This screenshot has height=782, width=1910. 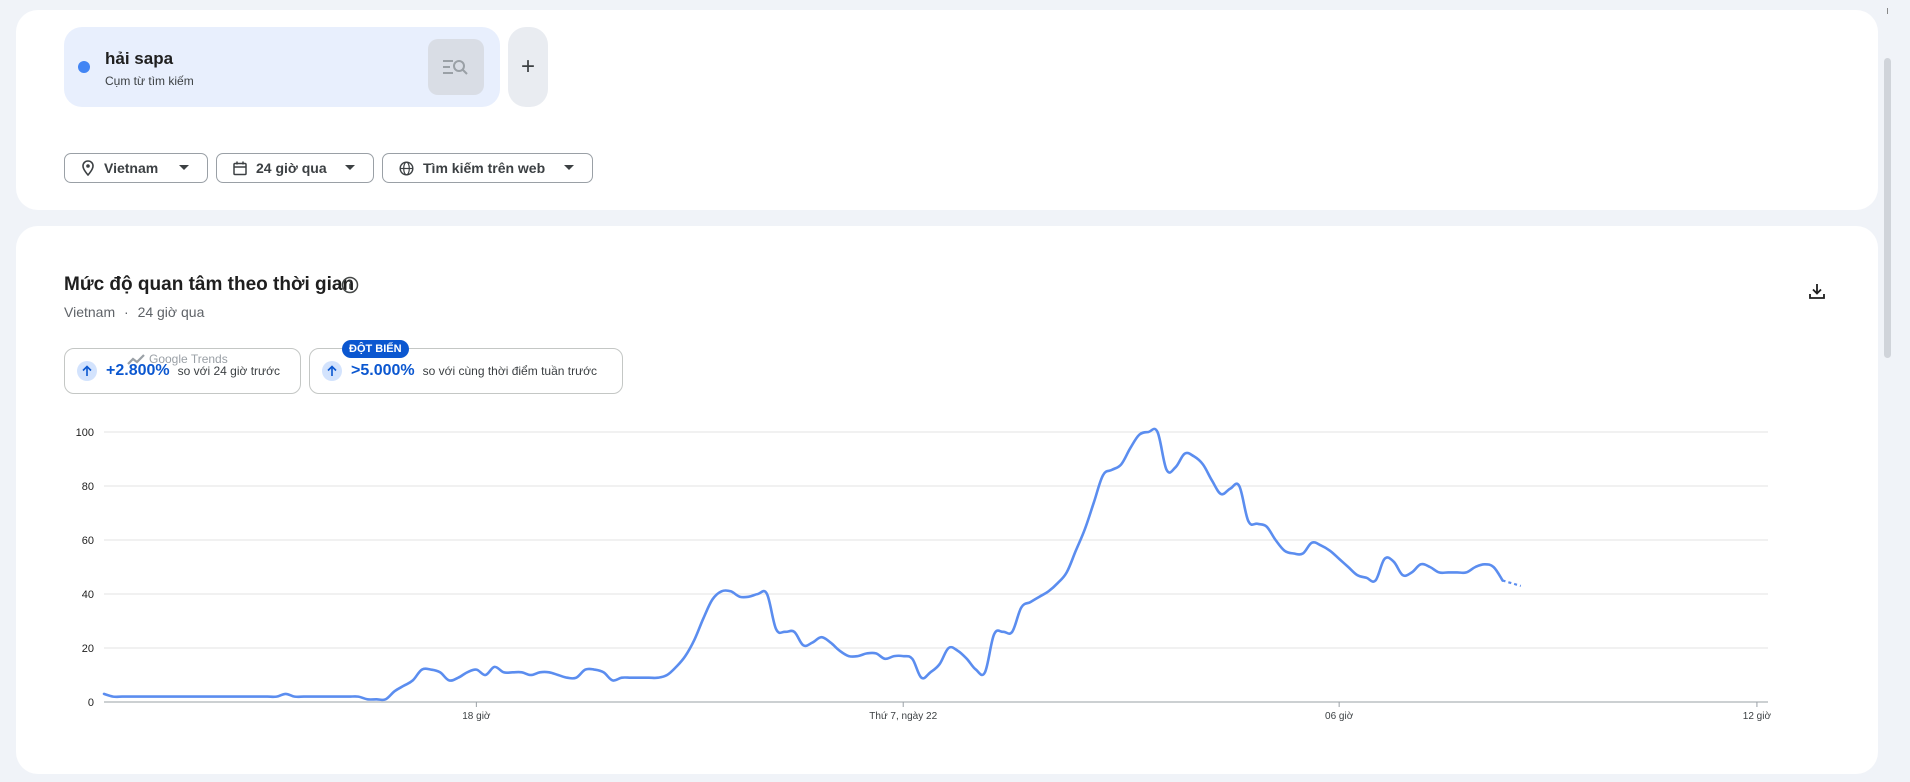 What do you see at coordinates (282, 67) in the screenshot?
I see `search-term-chip: hải sapa Cụm từ tìm kiếm` at bounding box center [282, 67].